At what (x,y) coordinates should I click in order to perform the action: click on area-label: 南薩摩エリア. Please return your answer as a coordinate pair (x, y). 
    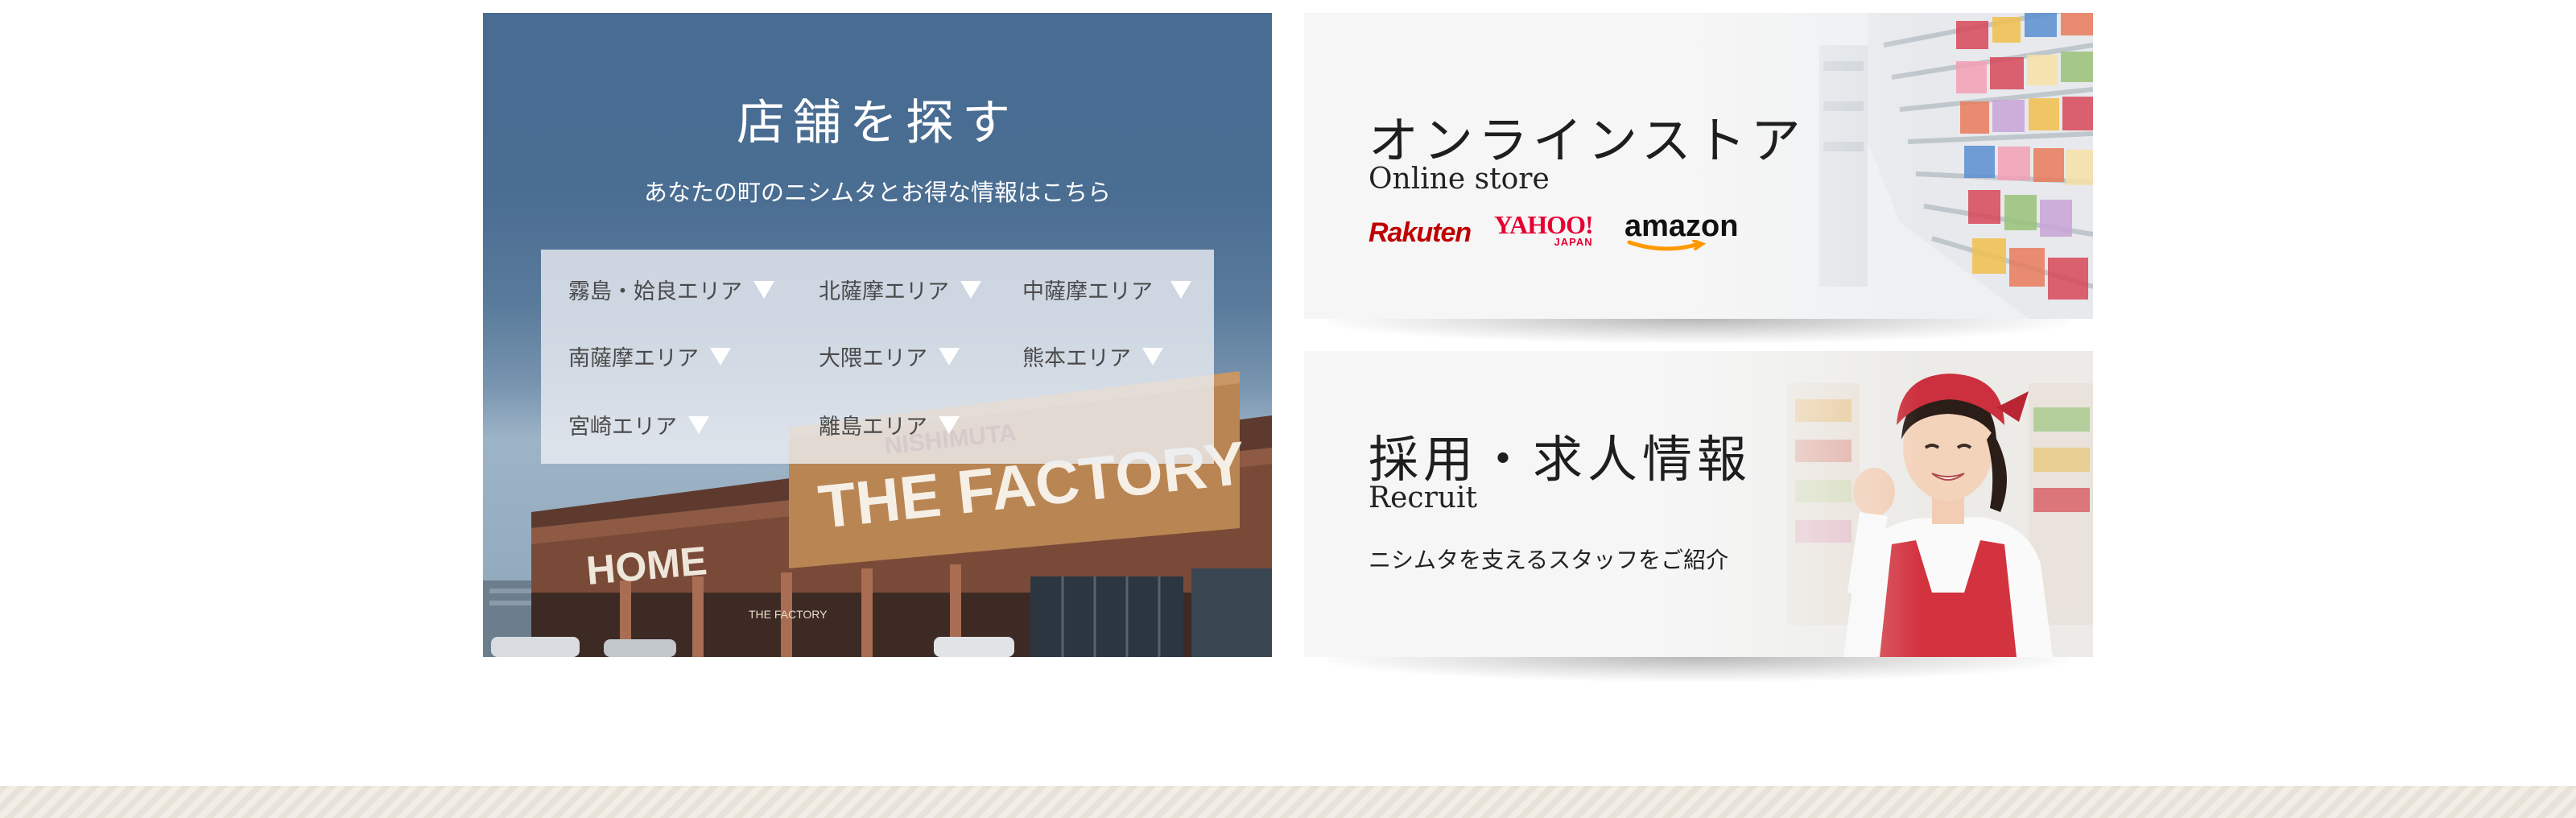
    Looking at the image, I should click on (633, 358).